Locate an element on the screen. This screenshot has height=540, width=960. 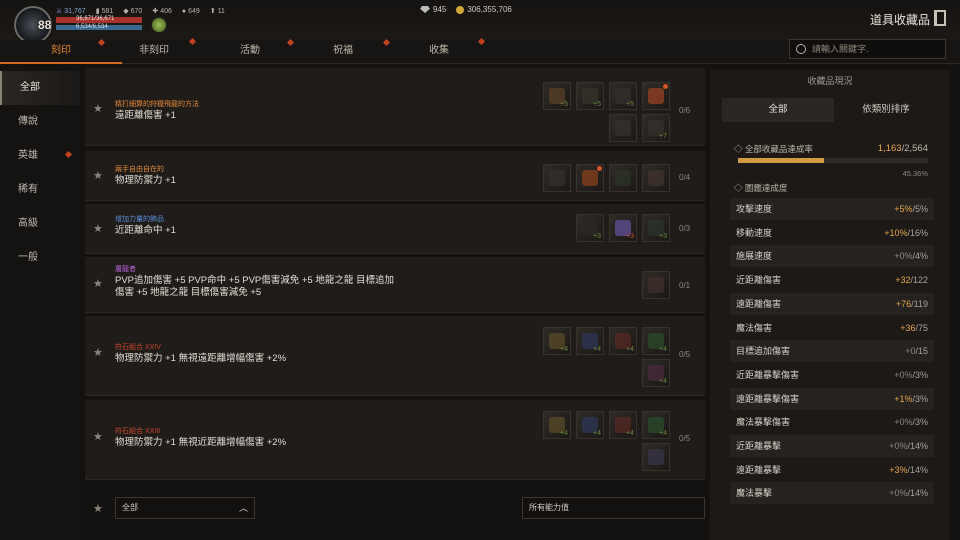
collection-row: ★ 精打細算的狩獵飛龍的方法 遠距離傷害 +1 +5 +5 +5 +7 0/6 is located at coordinates (395, 107).